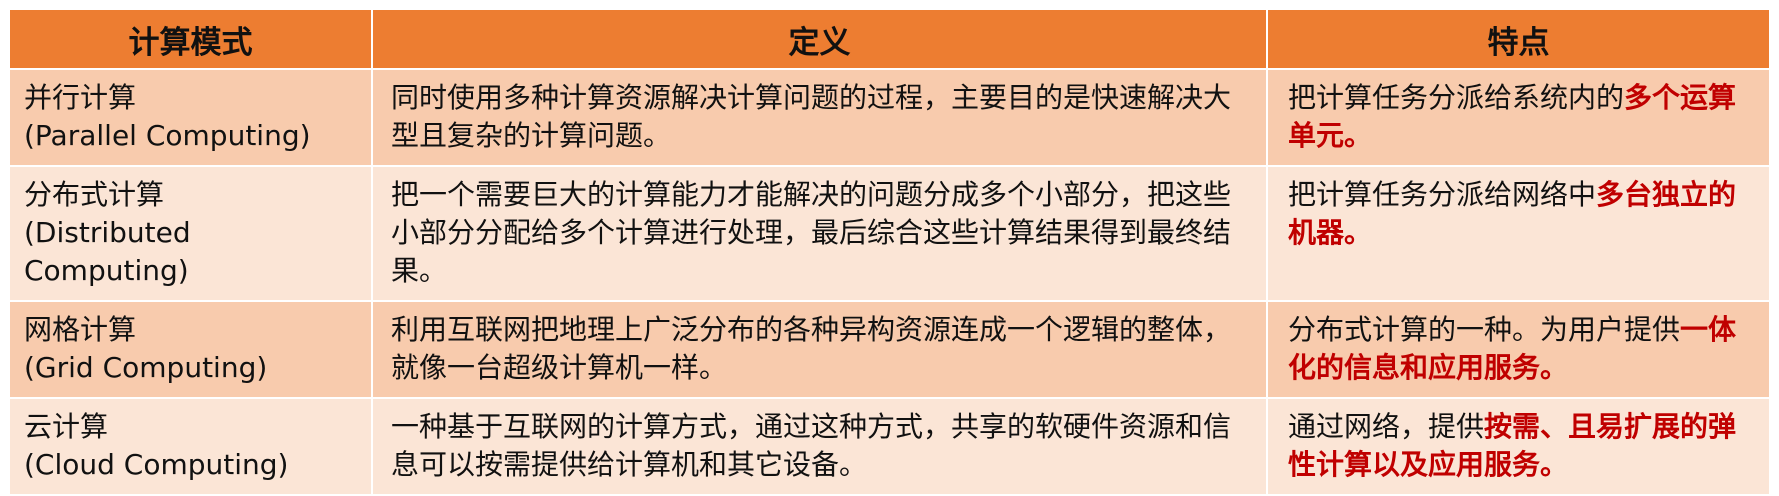 The height and width of the screenshot is (496, 1779). What do you see at coordinates (190, 446) in the screenshot?
I see `mode-cell: 云计算 (Cloud Computing)` at bounding box center [190, 446].